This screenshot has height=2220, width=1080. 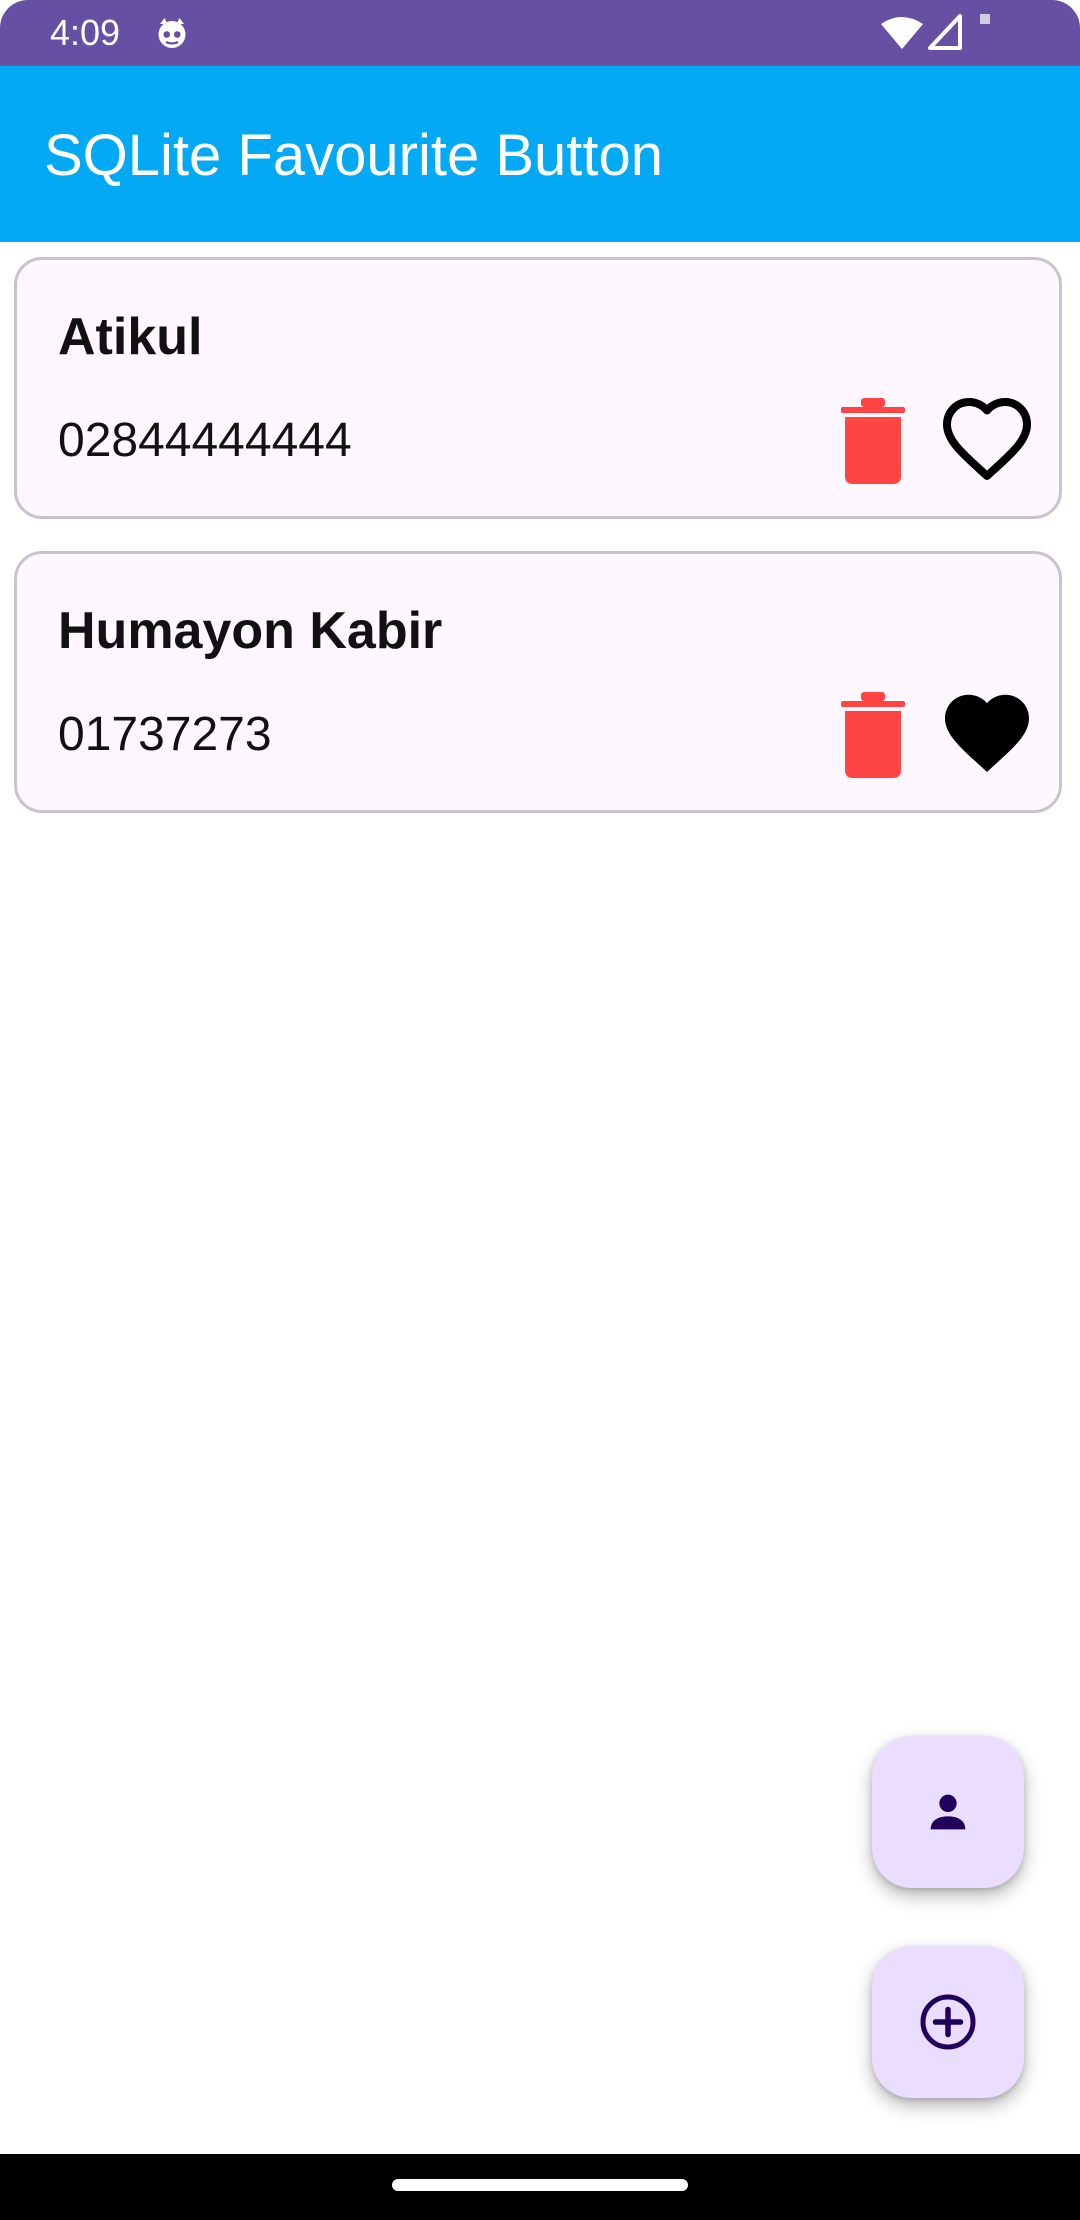 What do you see at coordinates (987, 732) in the screenshot?
I see `heart-filled-icon` at bounding box center [987, 732].